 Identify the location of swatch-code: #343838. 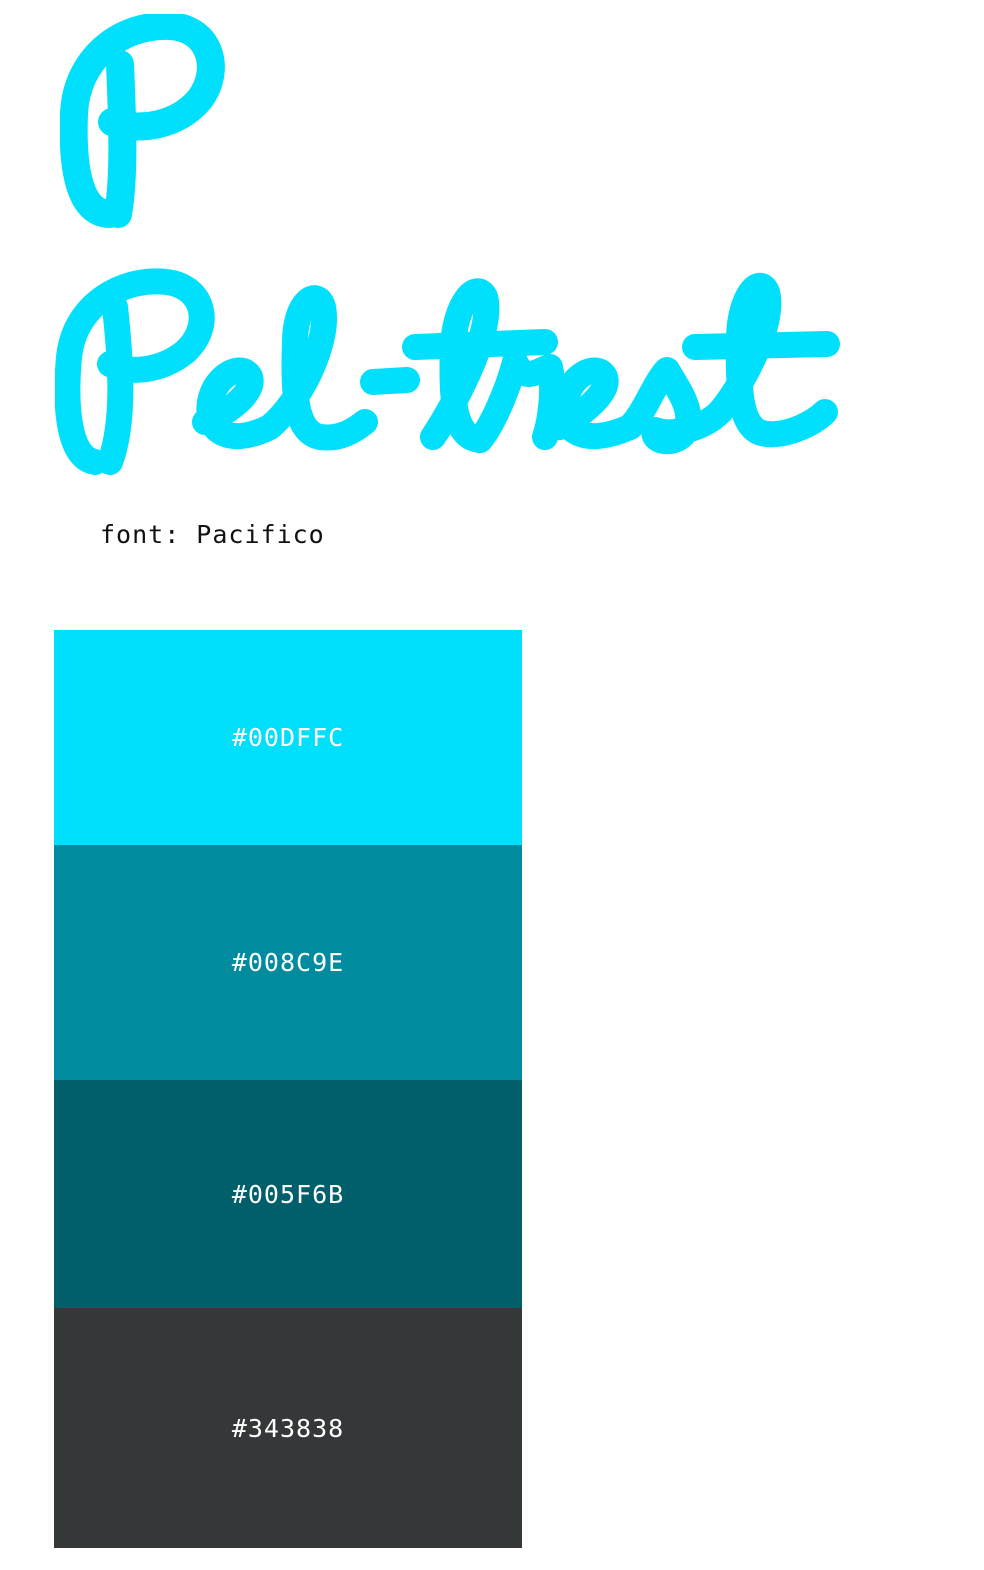
(288, 1428).